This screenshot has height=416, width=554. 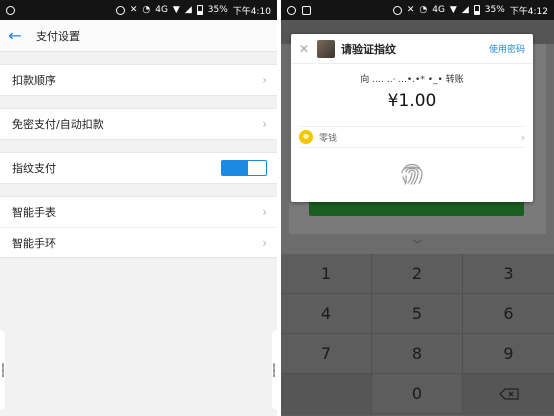 What do you see at coordinates (528, 11) in the screenshot?
I see `clock: 下午4:12` at bounding box center [528, 11].